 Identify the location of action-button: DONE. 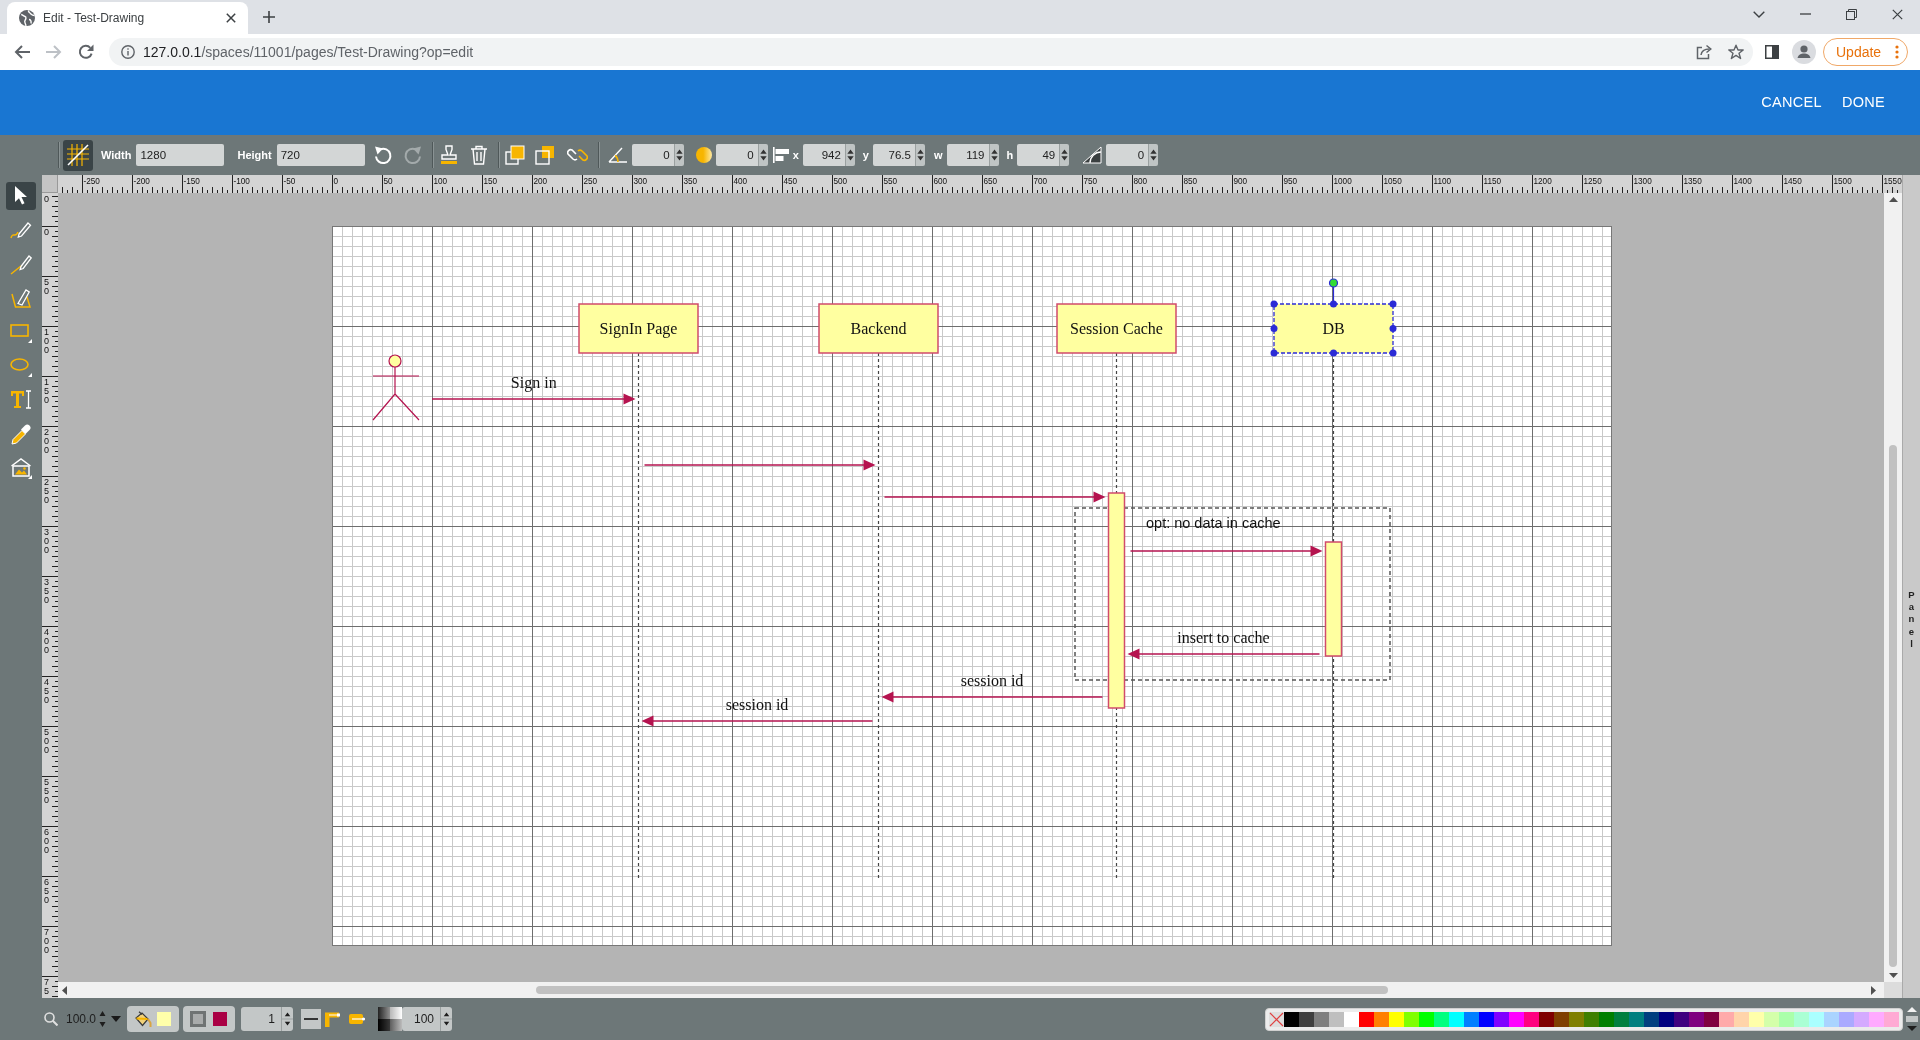
(1863, 102).